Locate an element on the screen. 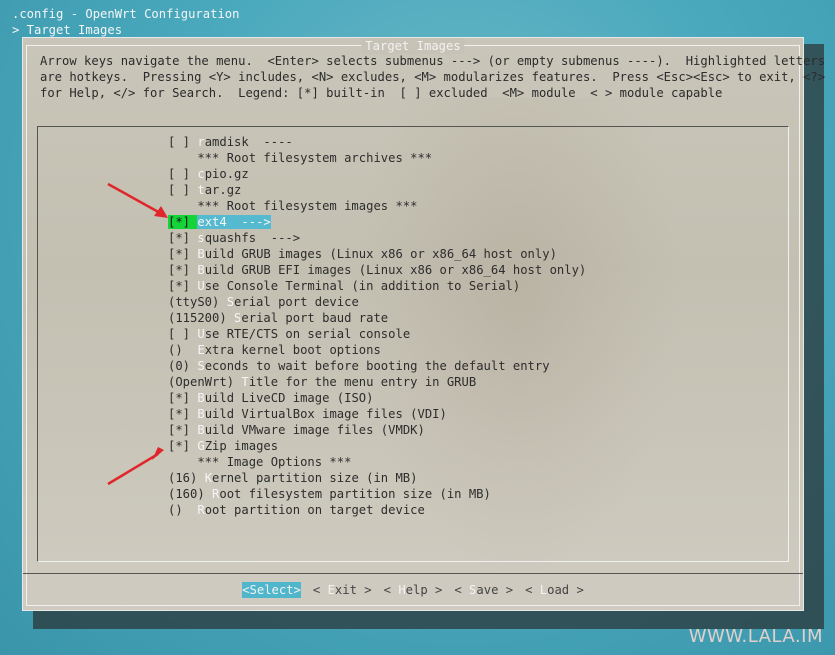 This screenshot has height=655, width=835. save-button: < Save > is located at coordinates (483, 590).